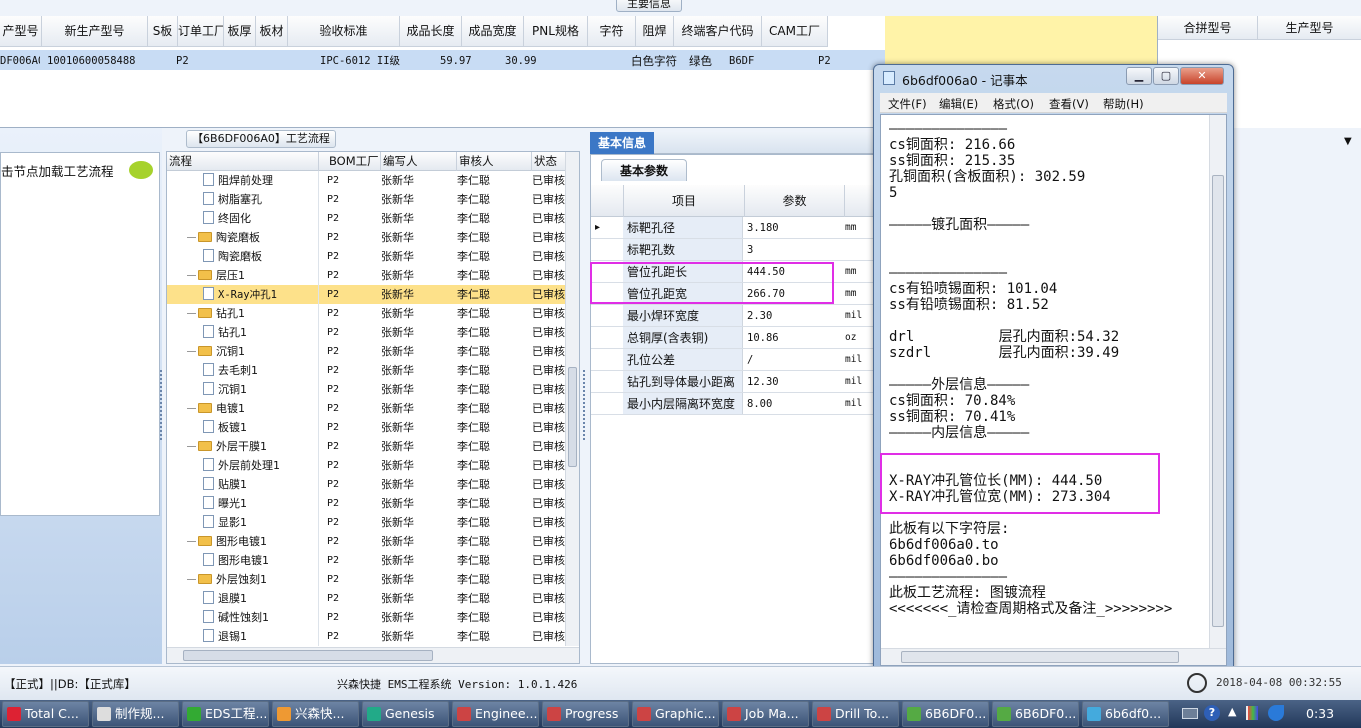 The image size is (1361, 728). I want to click on param-row: ▸ 标靶孔径 3.180 mm, so click(732, 228).